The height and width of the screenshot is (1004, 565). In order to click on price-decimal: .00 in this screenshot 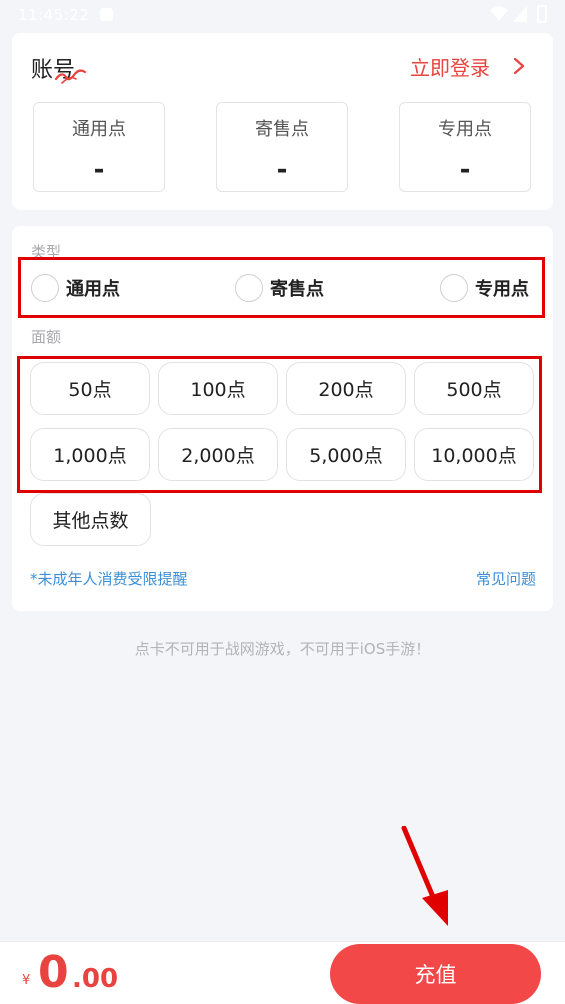, I will do `click(95, 979)`.